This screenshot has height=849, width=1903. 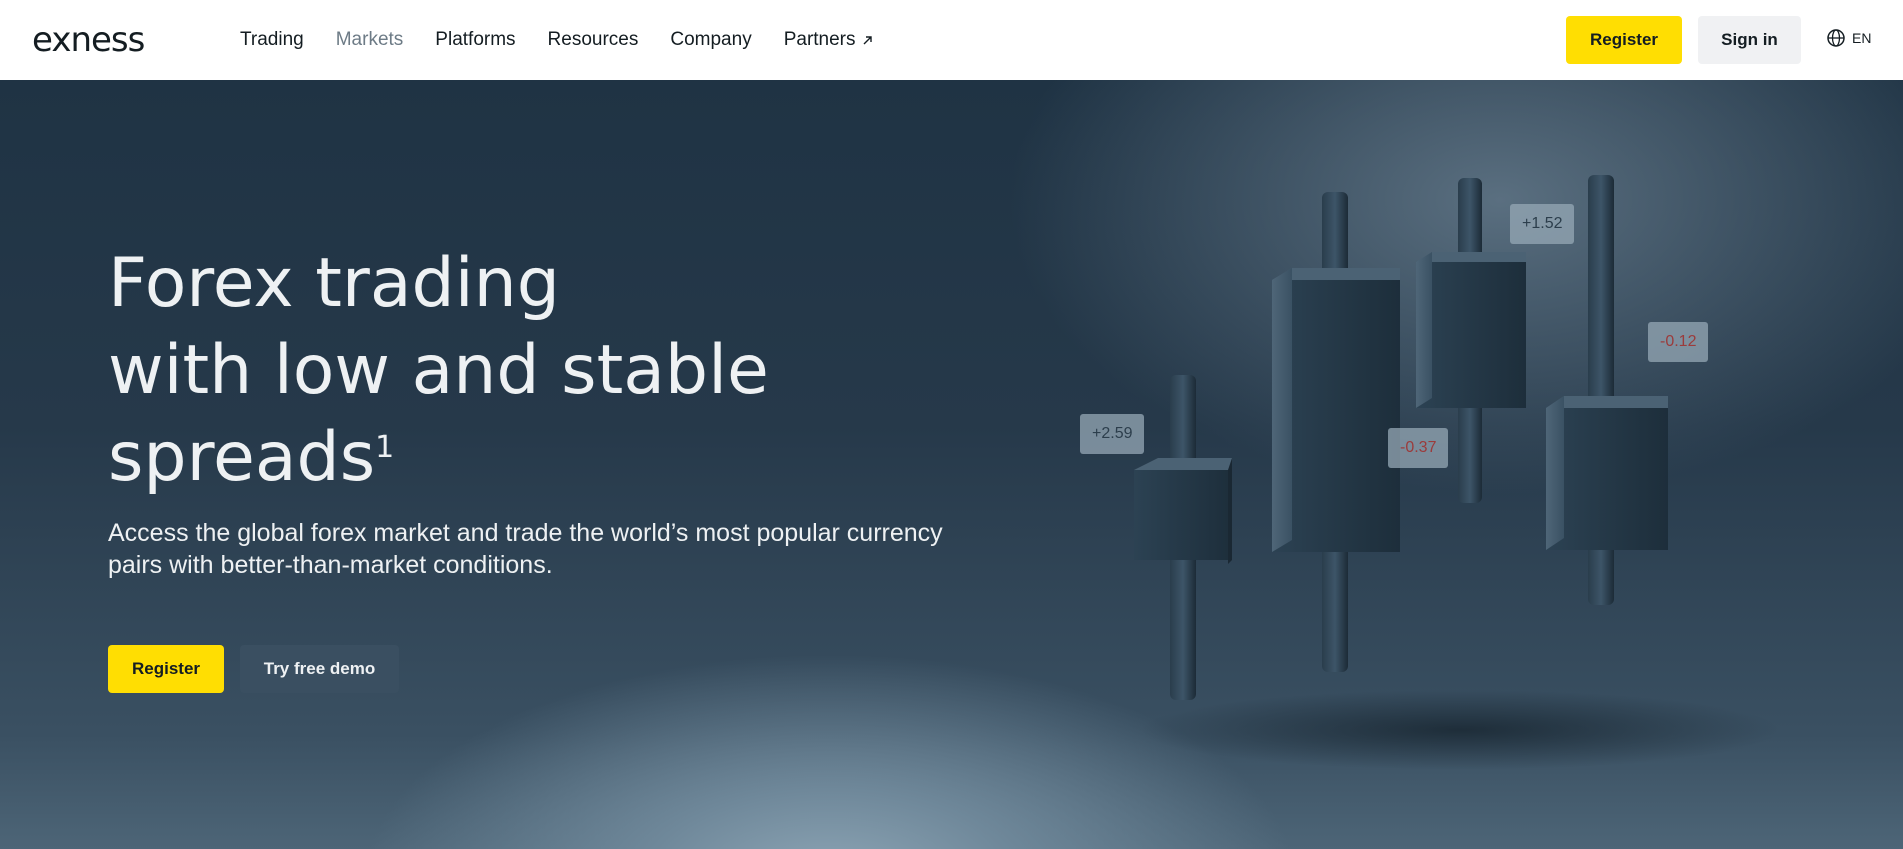 What do you see at coordinates (1848, 38) in the screenshot?
I see `language-selector: EN` at bounding box center [1848, 38].